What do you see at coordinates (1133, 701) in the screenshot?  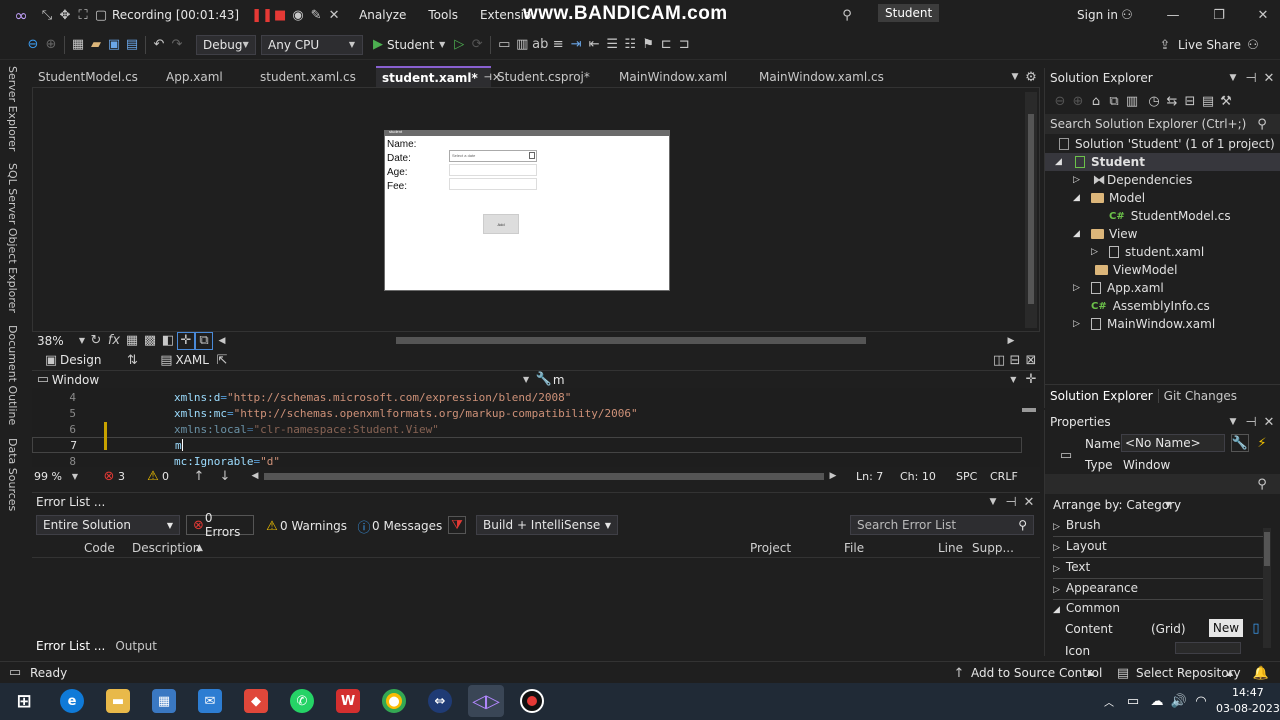 I see `device-tray-icon: ▭` at bounding box center [1133, 701].